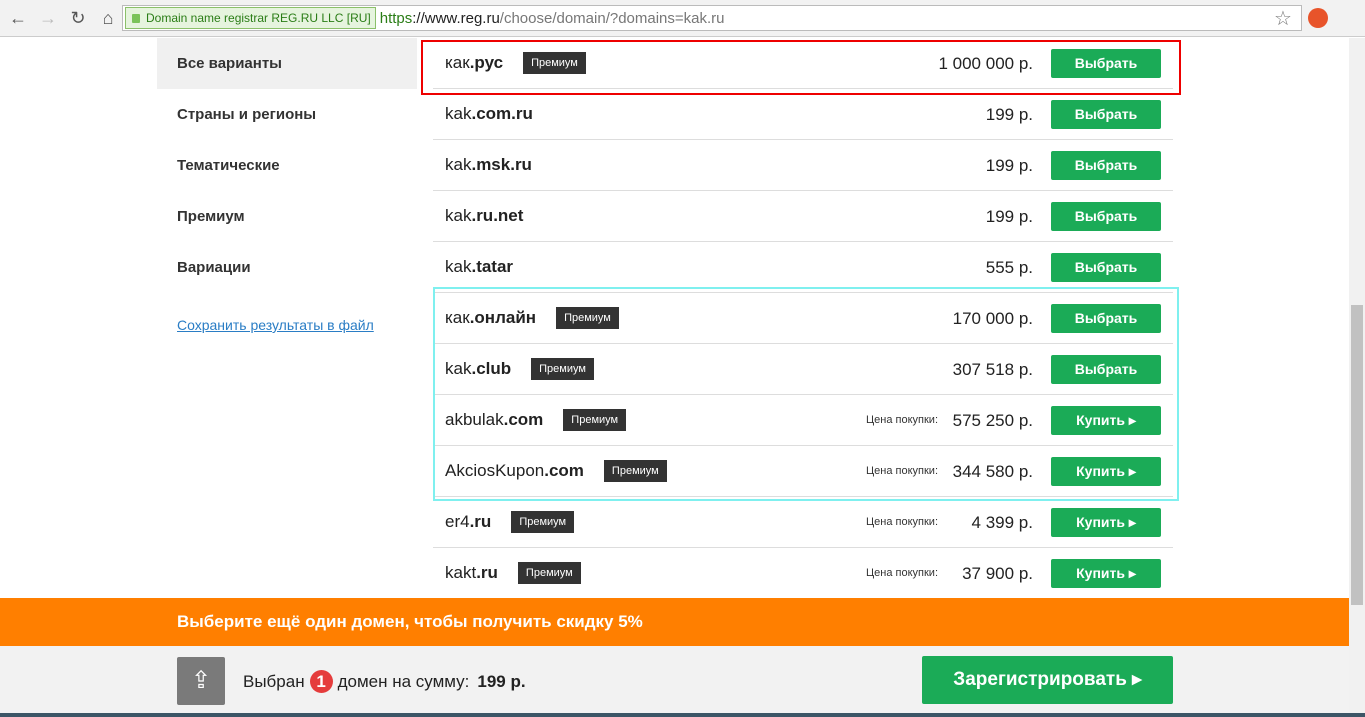  What do you see at coordinates (250, 18) in the screenshot?
I see `ev-certificate-badge: Domain name registrar REG.RU LLC [RU]` at bounding box center [250, 18].